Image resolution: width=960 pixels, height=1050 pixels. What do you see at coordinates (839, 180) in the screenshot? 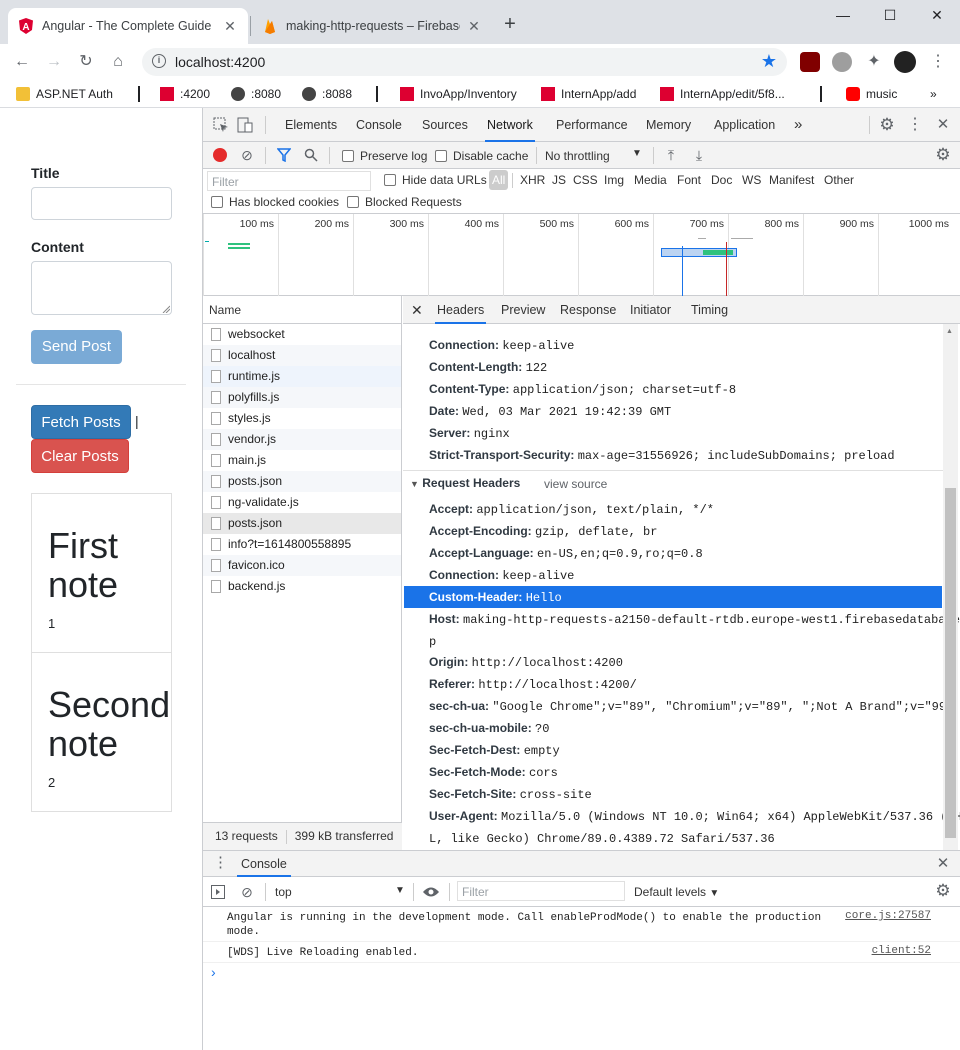
I see `type-filter-other: Other` at bounding box center [839, 180].